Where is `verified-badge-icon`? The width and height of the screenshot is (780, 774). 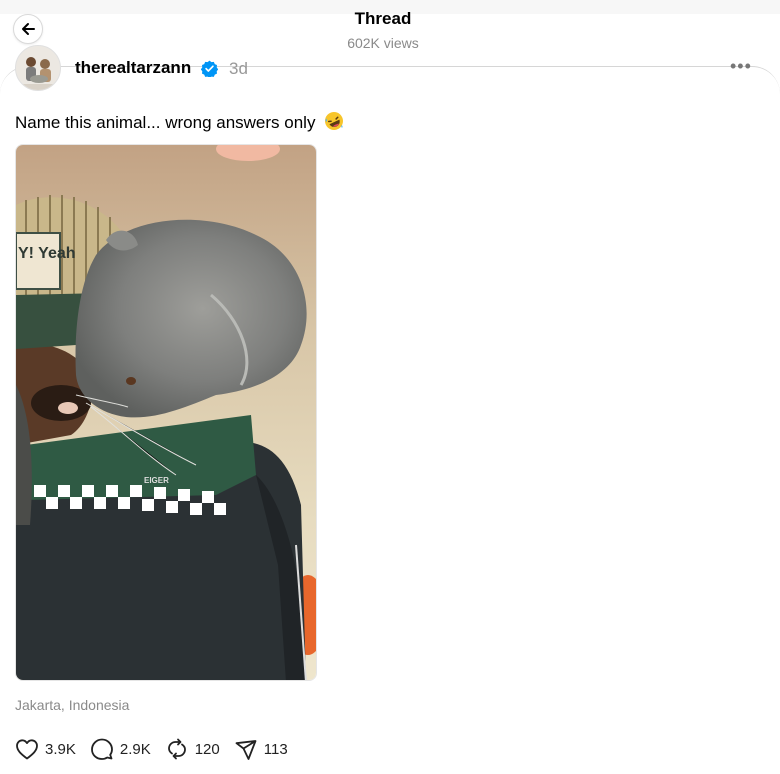
verified-badge-icon is located at coordinates (209, 68).